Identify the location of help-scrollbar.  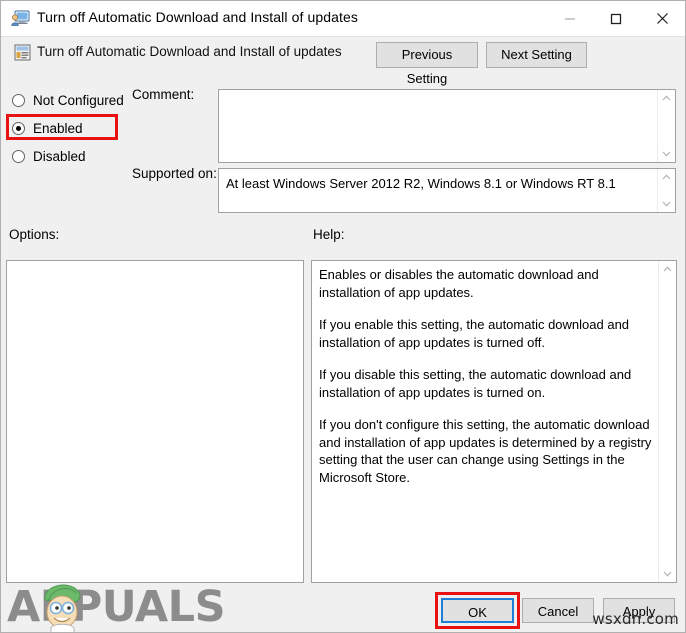
(667, 421).